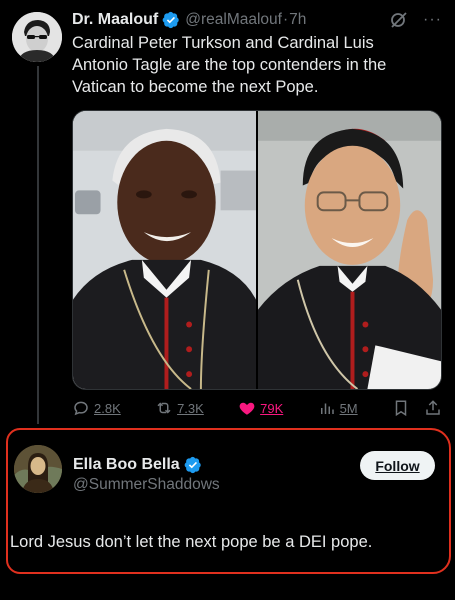 This screenshot has width=455, height=600. Describe the element at coordinates (37, 37) in the screenshot. I see `author-avatar` at that location.